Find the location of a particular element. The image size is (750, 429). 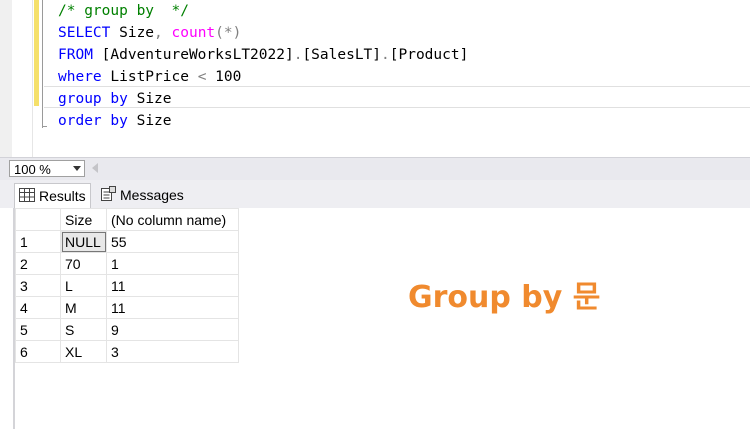

code-outline-bar is located at coordinates (42, 64).